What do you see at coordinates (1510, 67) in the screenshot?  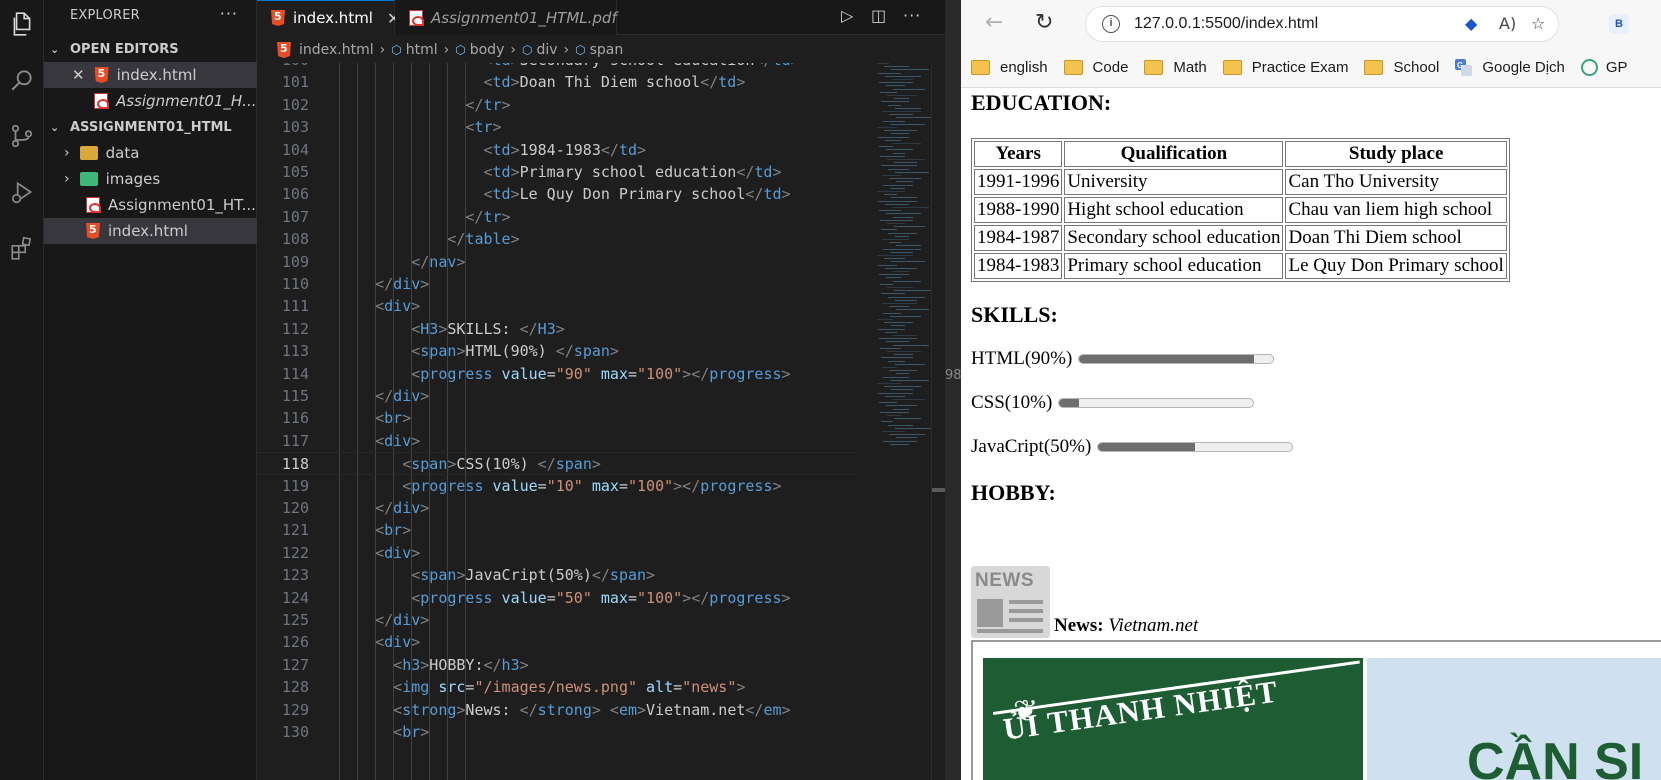 I see `bookmark-6: G Google Dịch` at bounding box center [1510, 67].